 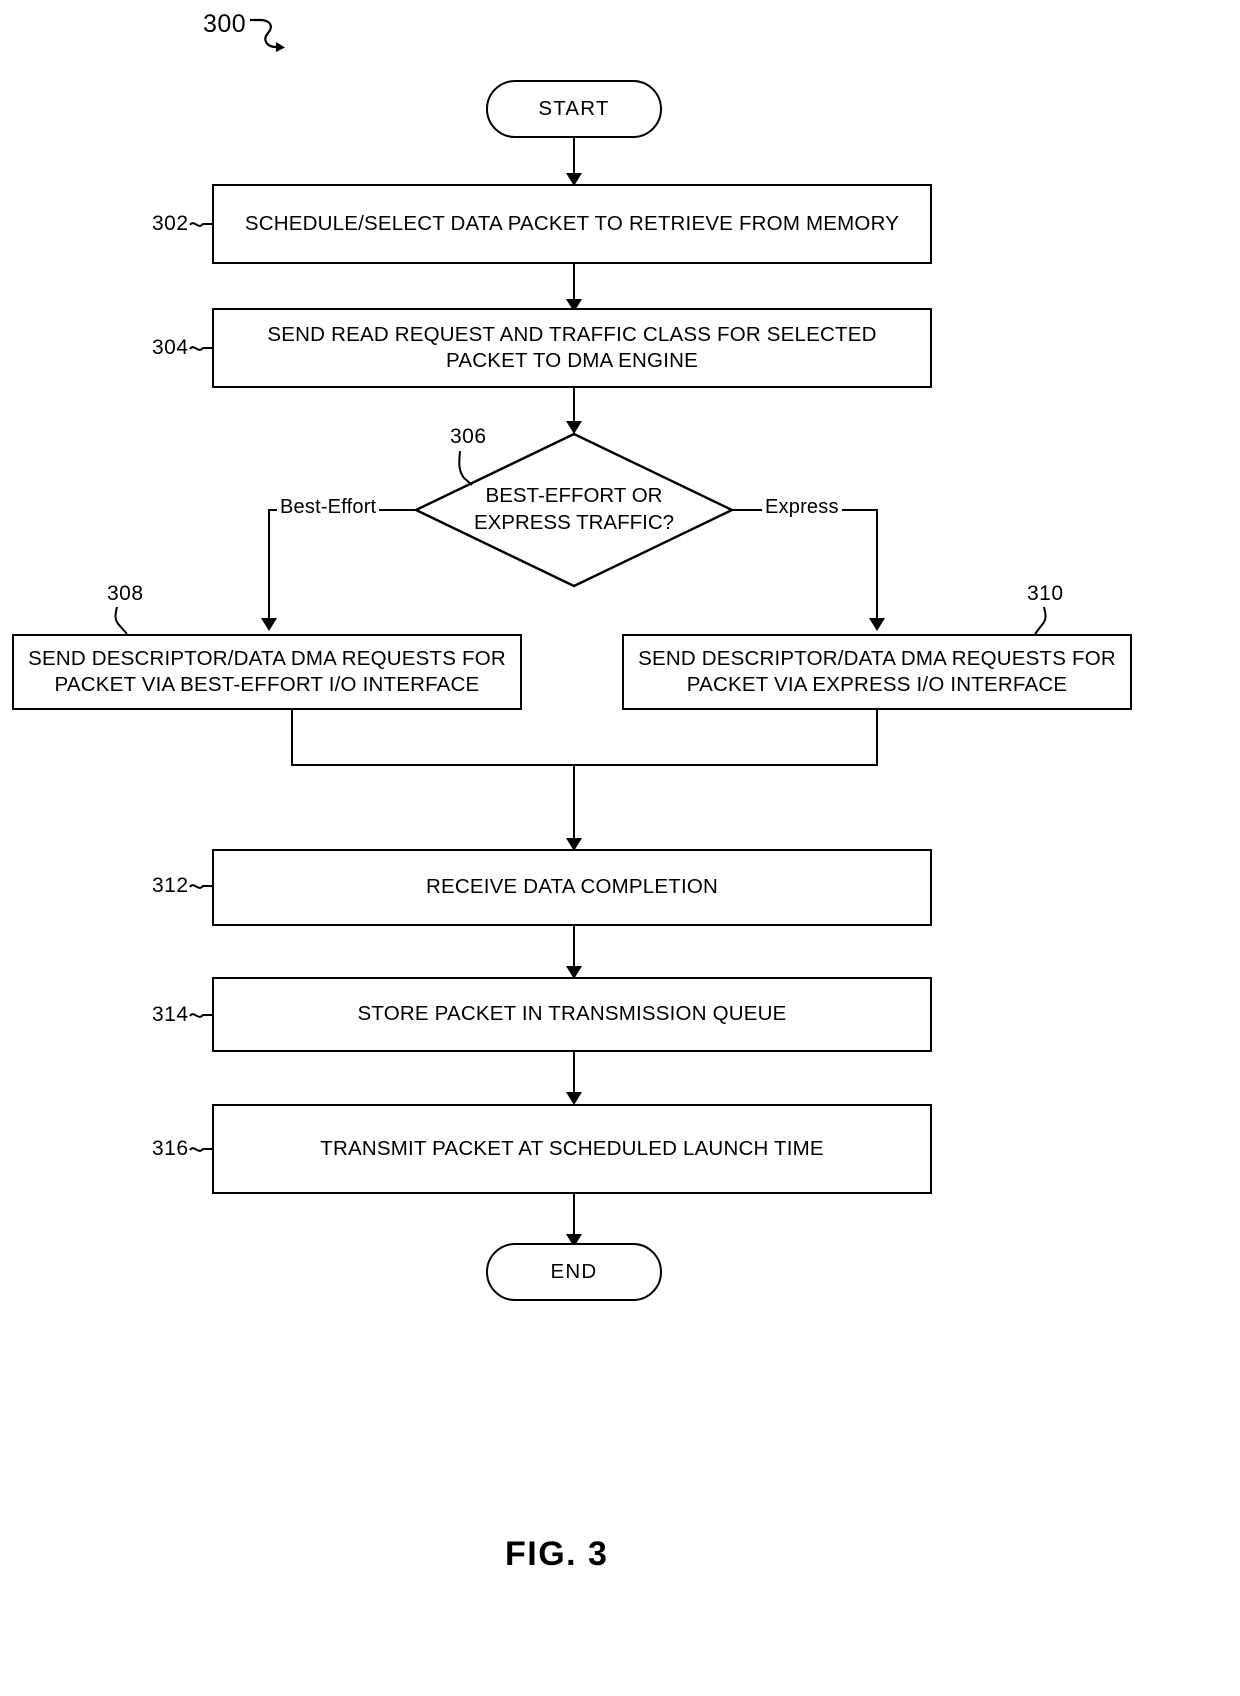 I want to click on figure-caption: FIG. 3, so click(x=557, y=1554).